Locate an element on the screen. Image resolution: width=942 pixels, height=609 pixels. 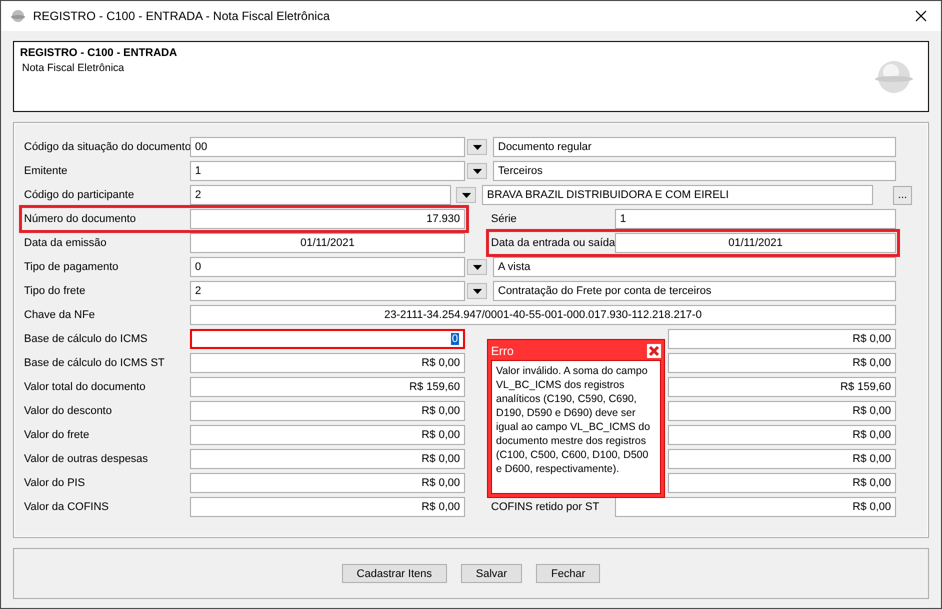
field-label: Código da situação do documento is located at coordinates (106, 147).